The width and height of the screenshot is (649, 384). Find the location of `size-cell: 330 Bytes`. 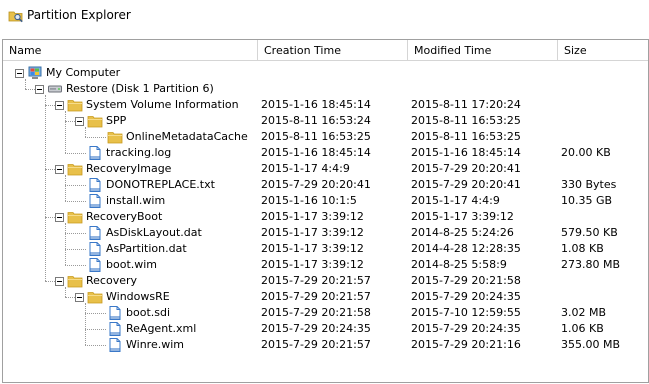

size-cell: 330 Bytes is located at coordinates (589, 184).